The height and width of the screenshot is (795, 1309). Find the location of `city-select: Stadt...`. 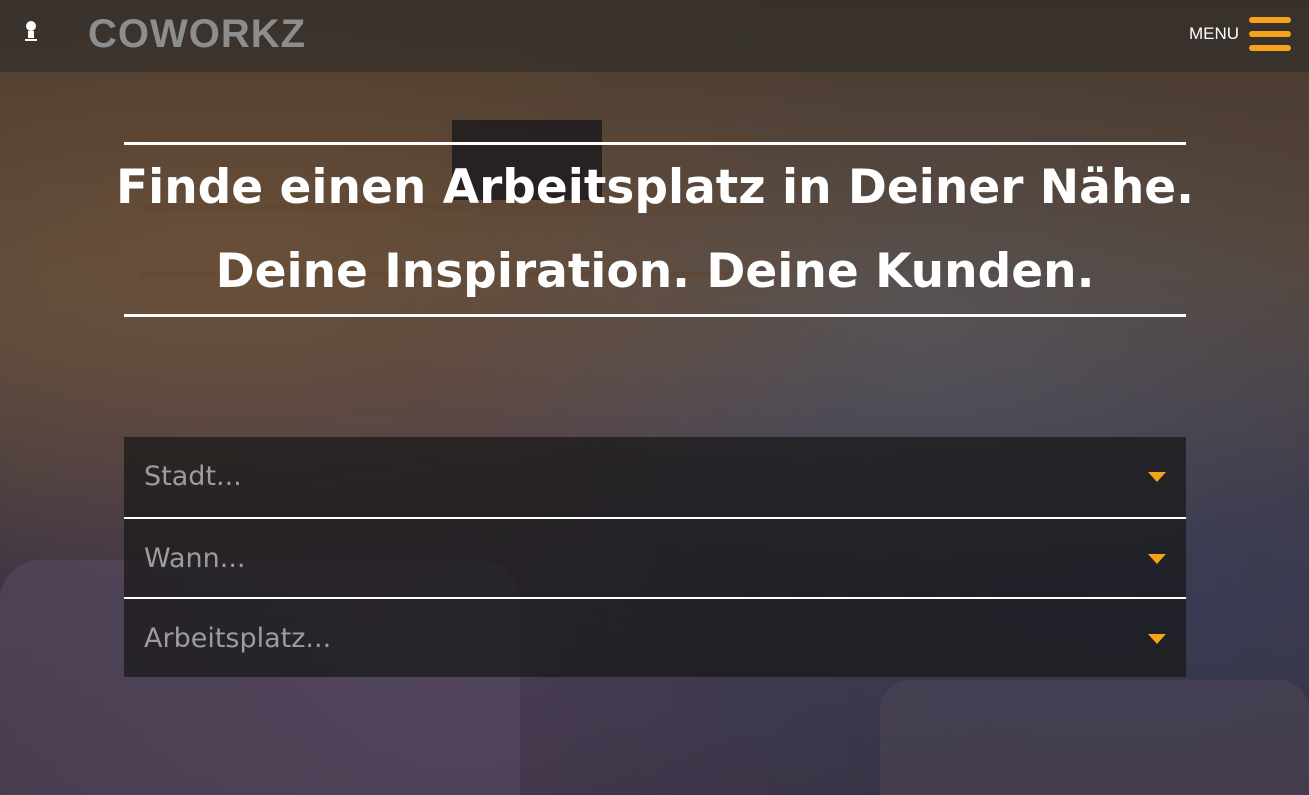

city-select: Stadt... is located at coordinates (655, 477).